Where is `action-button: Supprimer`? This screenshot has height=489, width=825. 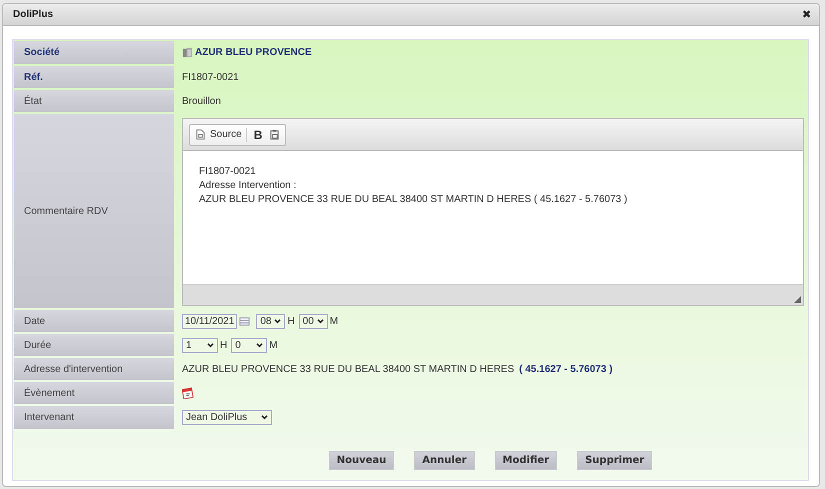
action-button: Supprimer is located at coordinates (614, 460).